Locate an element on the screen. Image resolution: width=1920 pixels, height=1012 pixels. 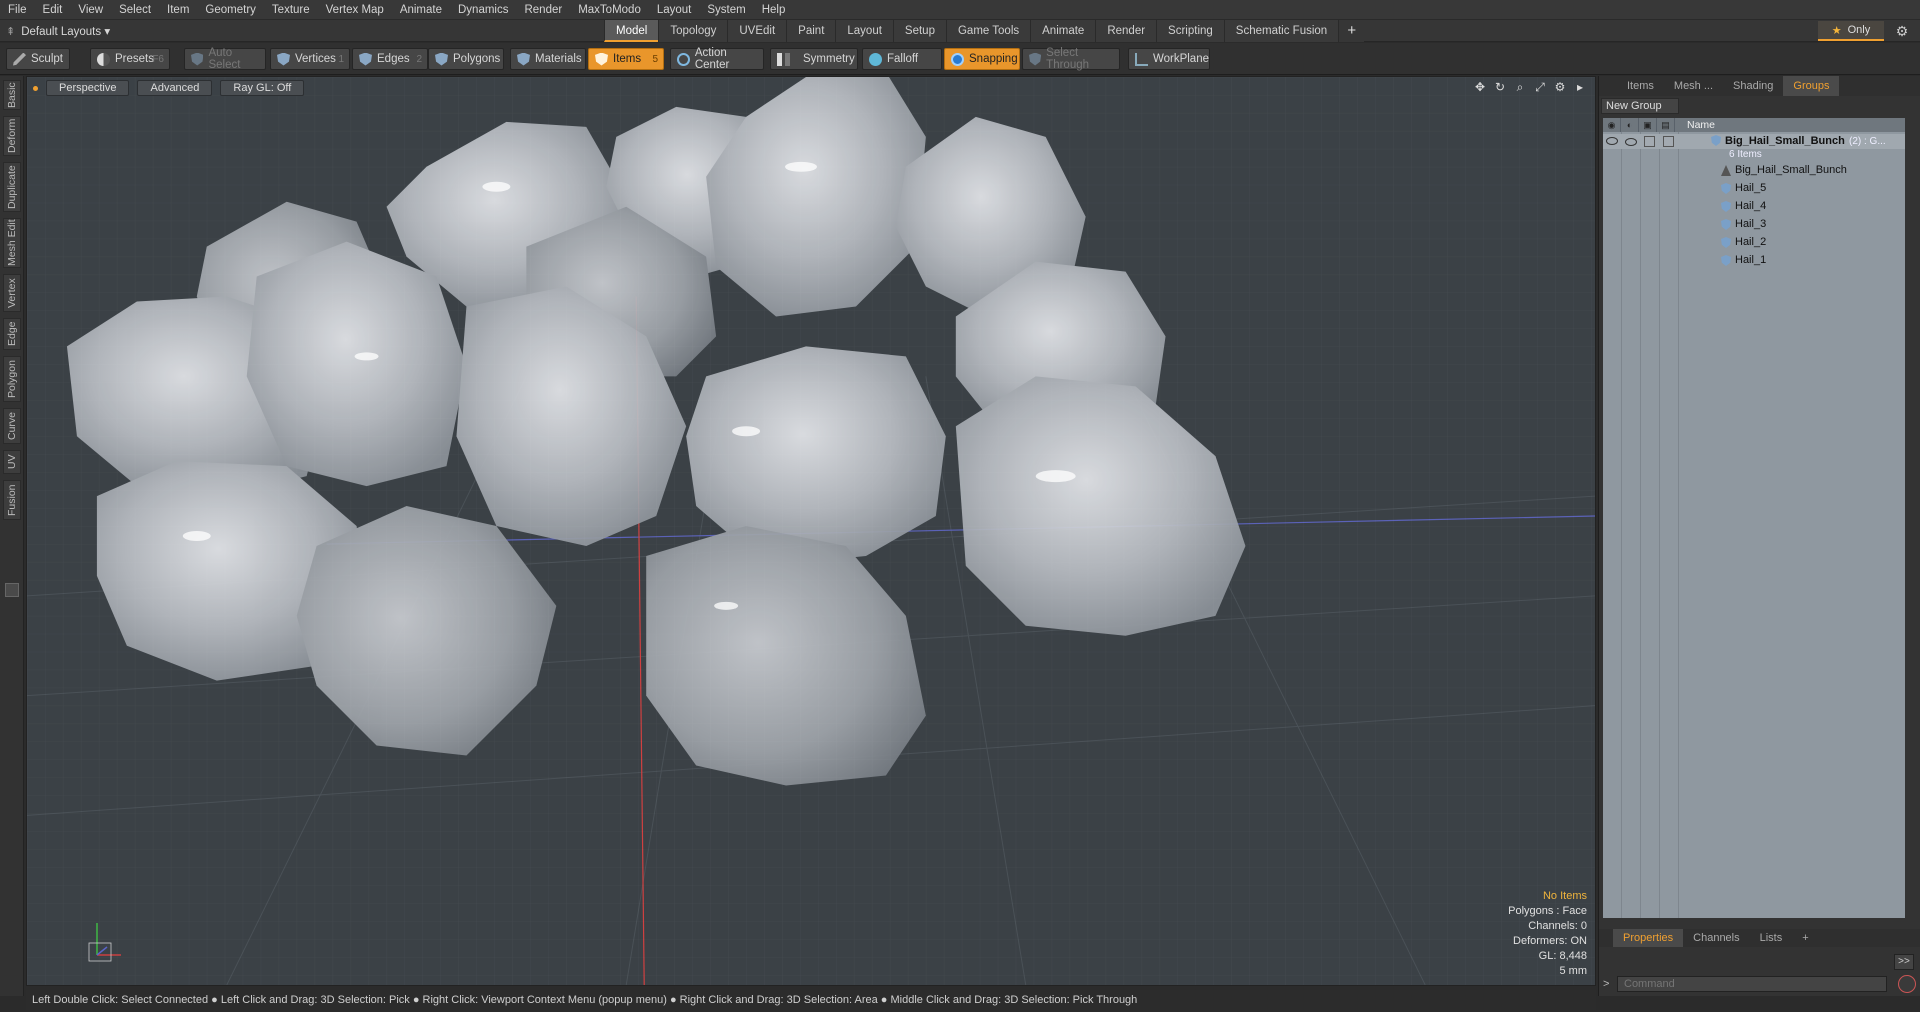
name-column-header: Name is located at coordinates (1695, 125).